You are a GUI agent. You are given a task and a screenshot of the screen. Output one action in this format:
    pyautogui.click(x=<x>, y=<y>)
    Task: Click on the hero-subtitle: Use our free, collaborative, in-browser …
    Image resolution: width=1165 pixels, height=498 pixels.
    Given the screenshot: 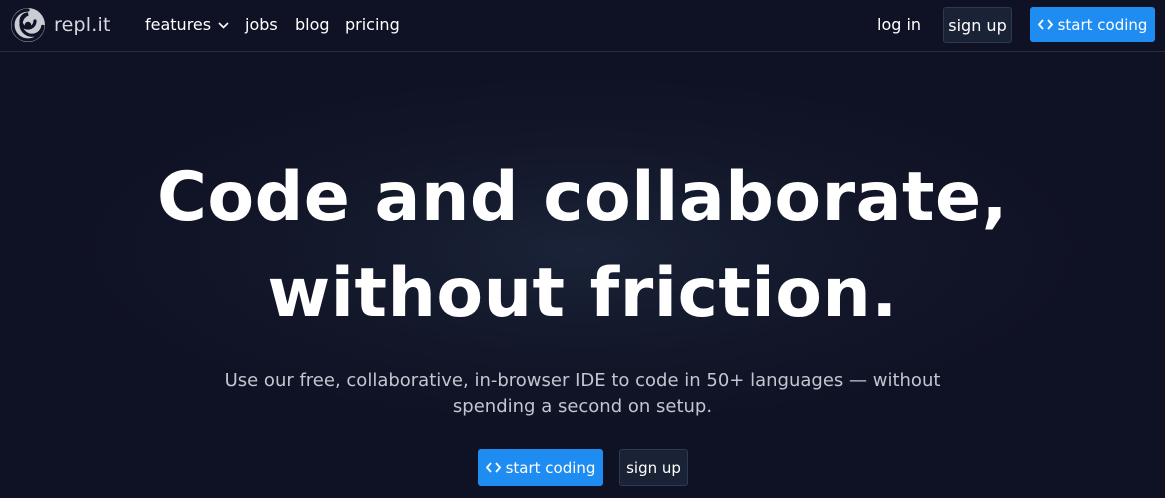 What is the action you would take?
    pyautogui.click(x=582, y=394)
    